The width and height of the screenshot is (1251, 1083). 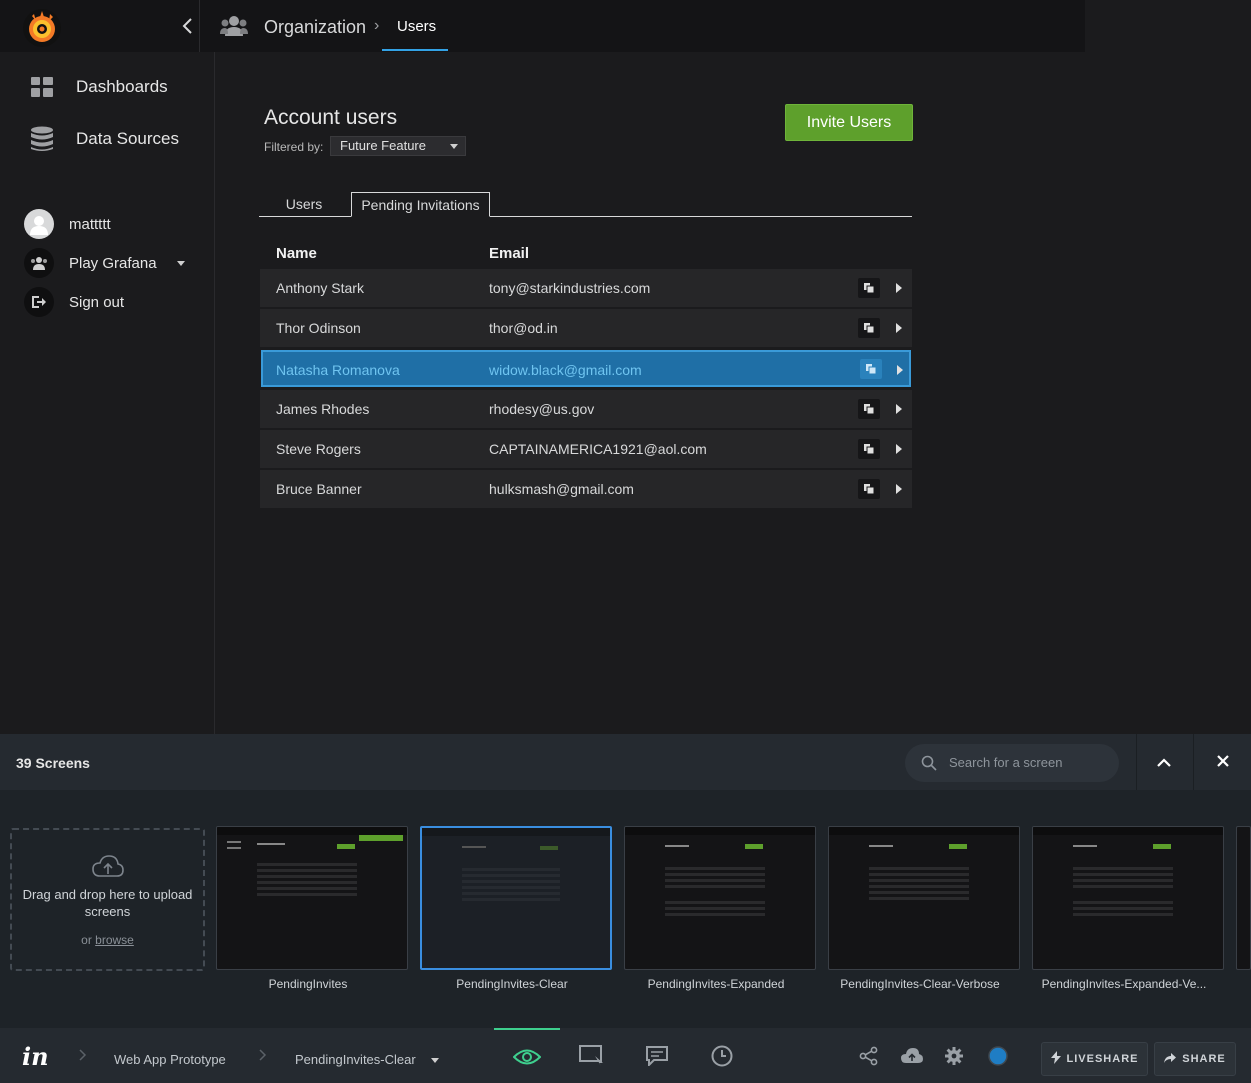 I want to click on row-name: Anthony Stark, so click(x=320, y=288).